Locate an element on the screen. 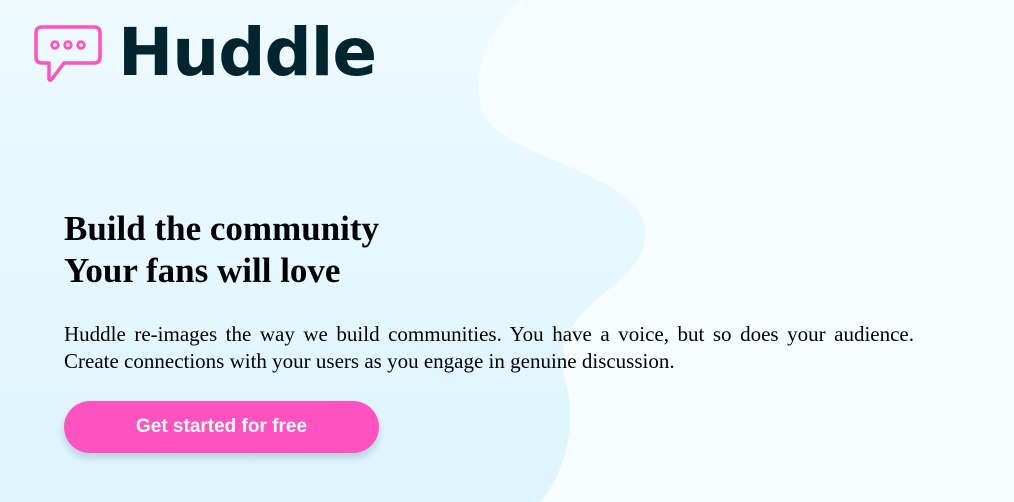 Image resolution: width=1014 pixels, height=502 pixels. logo: Huddle is located at coordinates (205, 52).